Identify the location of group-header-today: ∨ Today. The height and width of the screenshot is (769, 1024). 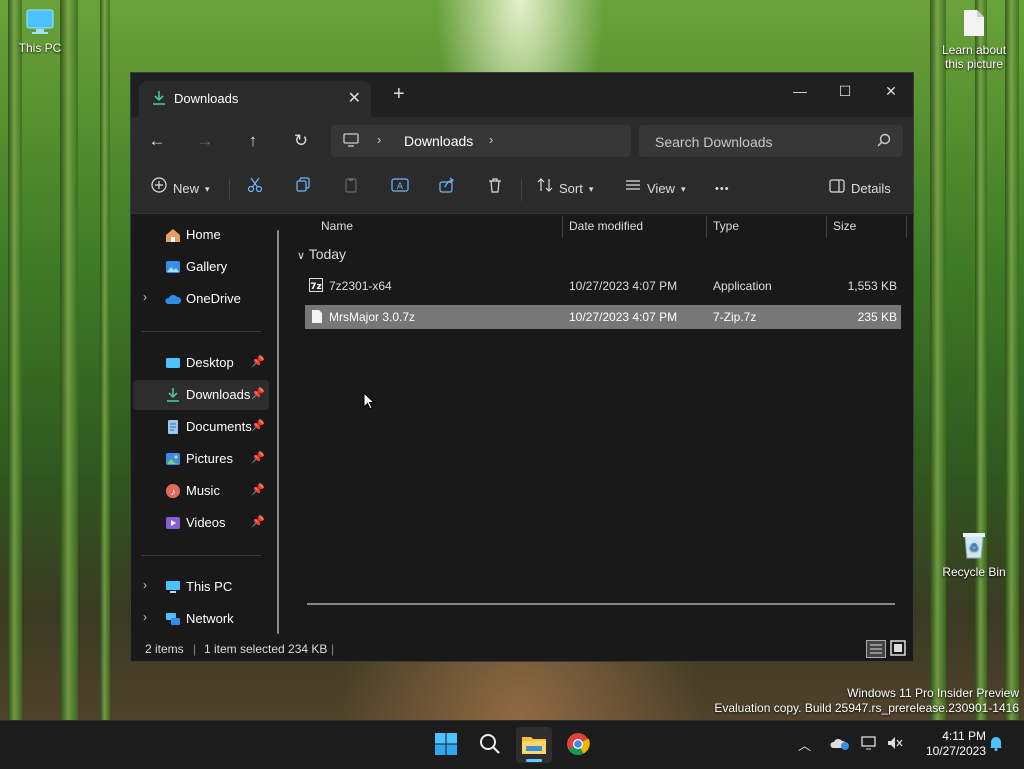
(321, 254).